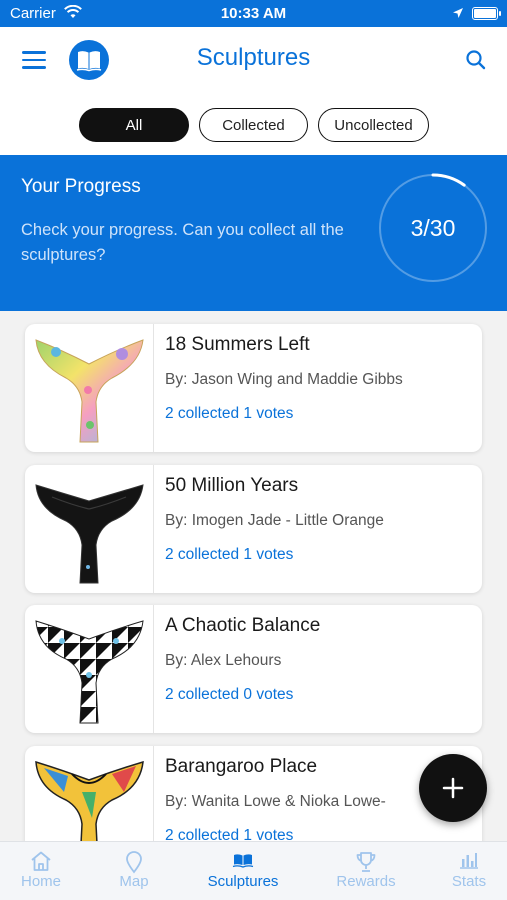 The image size is (507, 900). Describe the element at coordinates (468, 871) in the screenshot. I see `tab-stats: Stats` at that location.